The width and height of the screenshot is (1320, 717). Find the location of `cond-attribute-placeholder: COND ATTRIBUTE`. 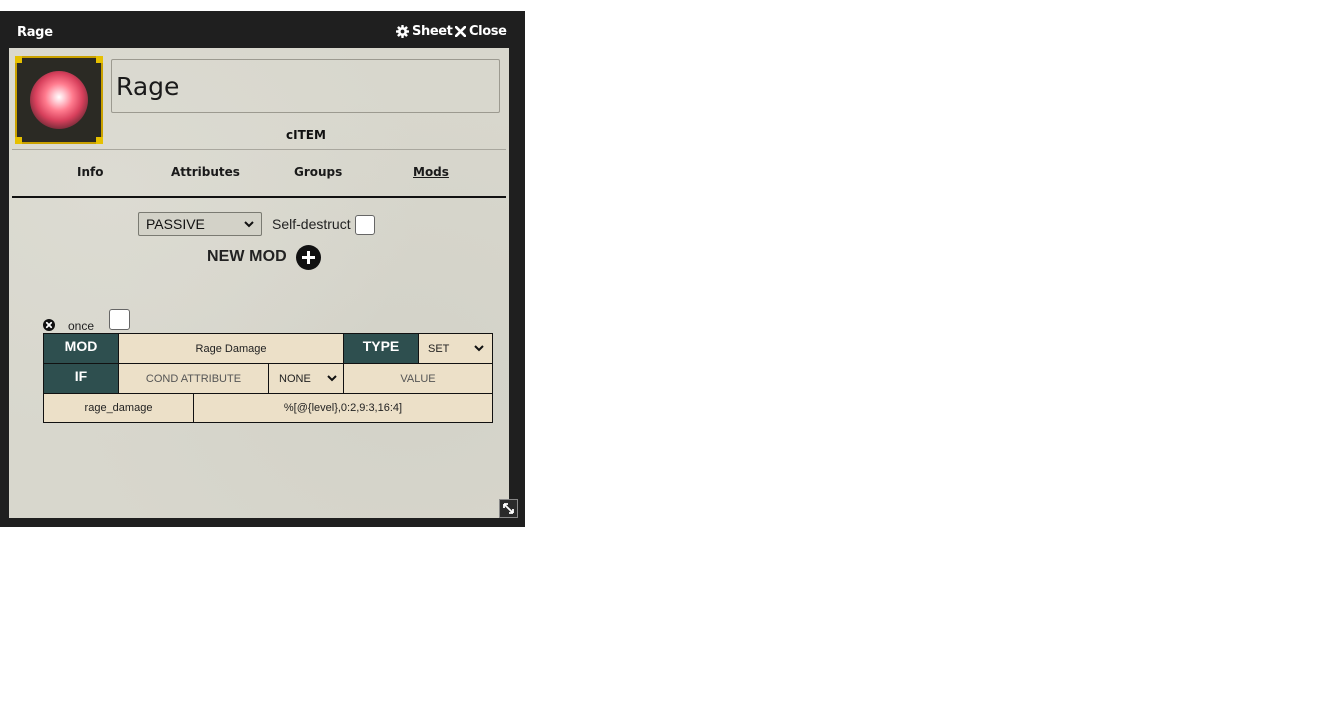

cond-attribute-placeholder: COND ATTRIBUTE is located at coordinates (193, 378).